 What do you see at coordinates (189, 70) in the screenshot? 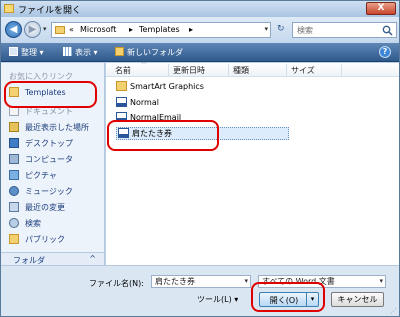
I see `column-date-modified: 更新日時` at bounding box center [189, 70].